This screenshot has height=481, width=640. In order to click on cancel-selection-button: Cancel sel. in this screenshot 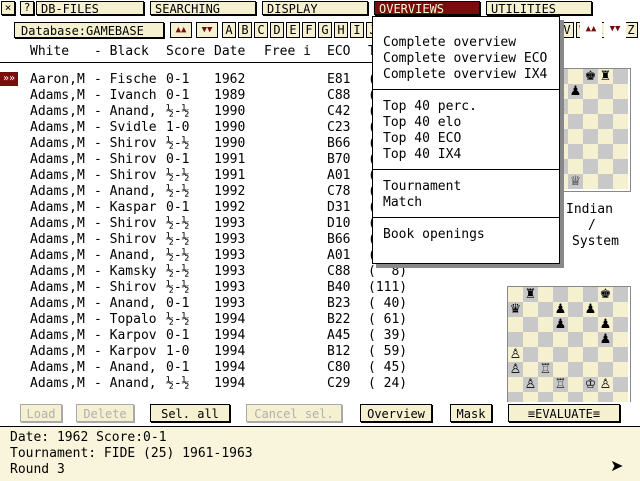, I will do `click(294, 413)`.